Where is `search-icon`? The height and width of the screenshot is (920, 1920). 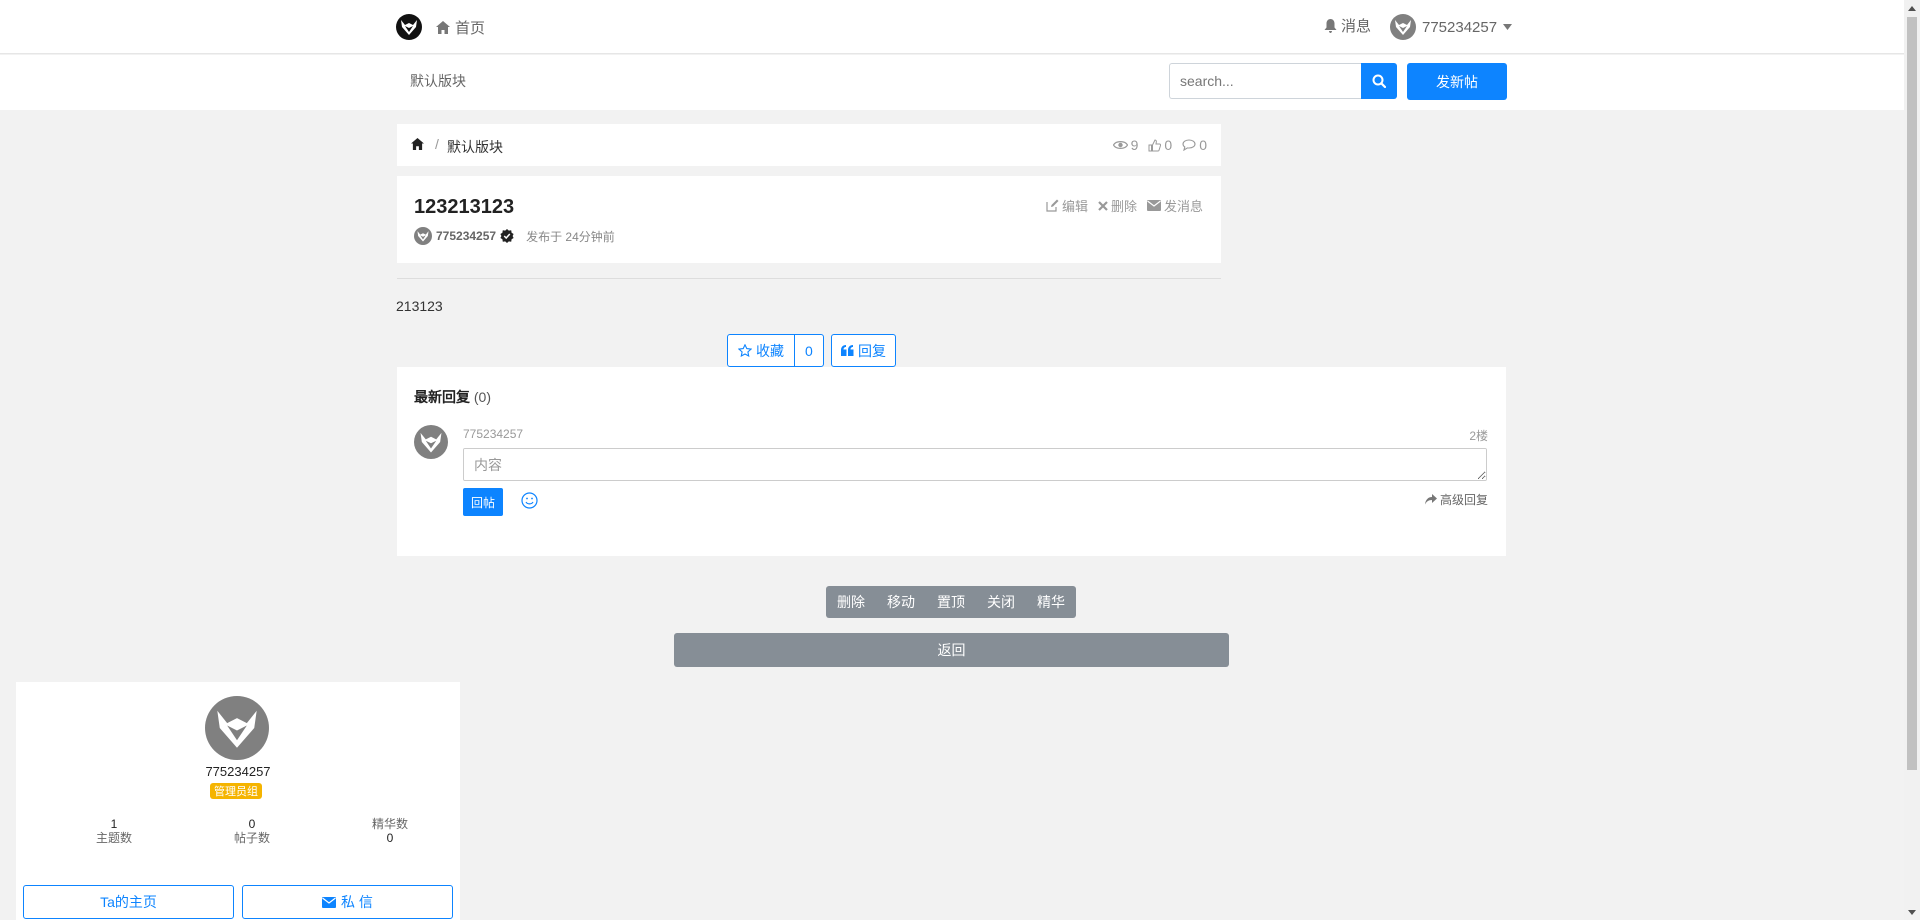 search-icon is located at coordinates (1379, 81).